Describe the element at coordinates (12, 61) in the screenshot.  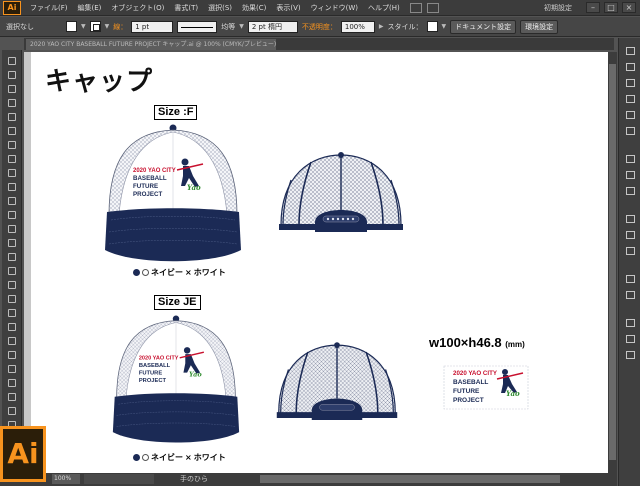
I see `selection-tool-icon` at that location.